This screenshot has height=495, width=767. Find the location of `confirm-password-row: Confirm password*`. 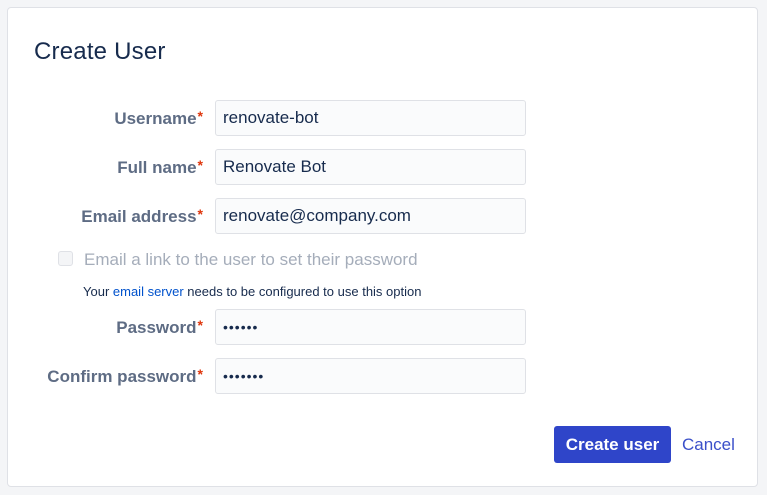

confirm-password-row: Confirm password* is located at coordinates (383, 376).